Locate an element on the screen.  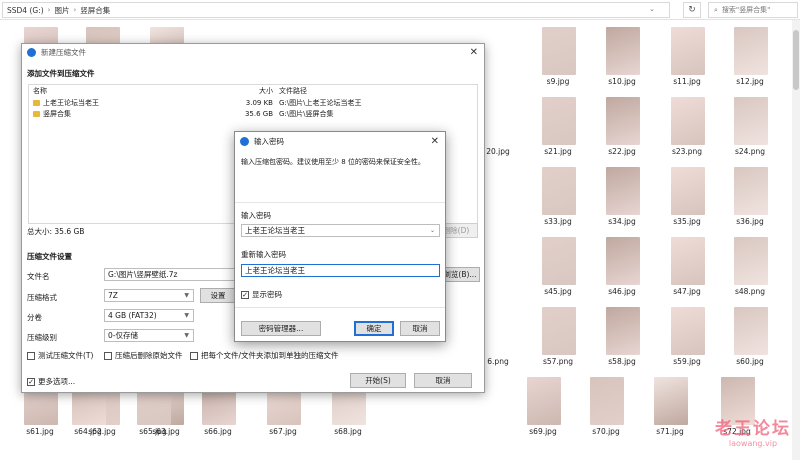
start-button: 开始(S) is located at coordinates (378, 380).